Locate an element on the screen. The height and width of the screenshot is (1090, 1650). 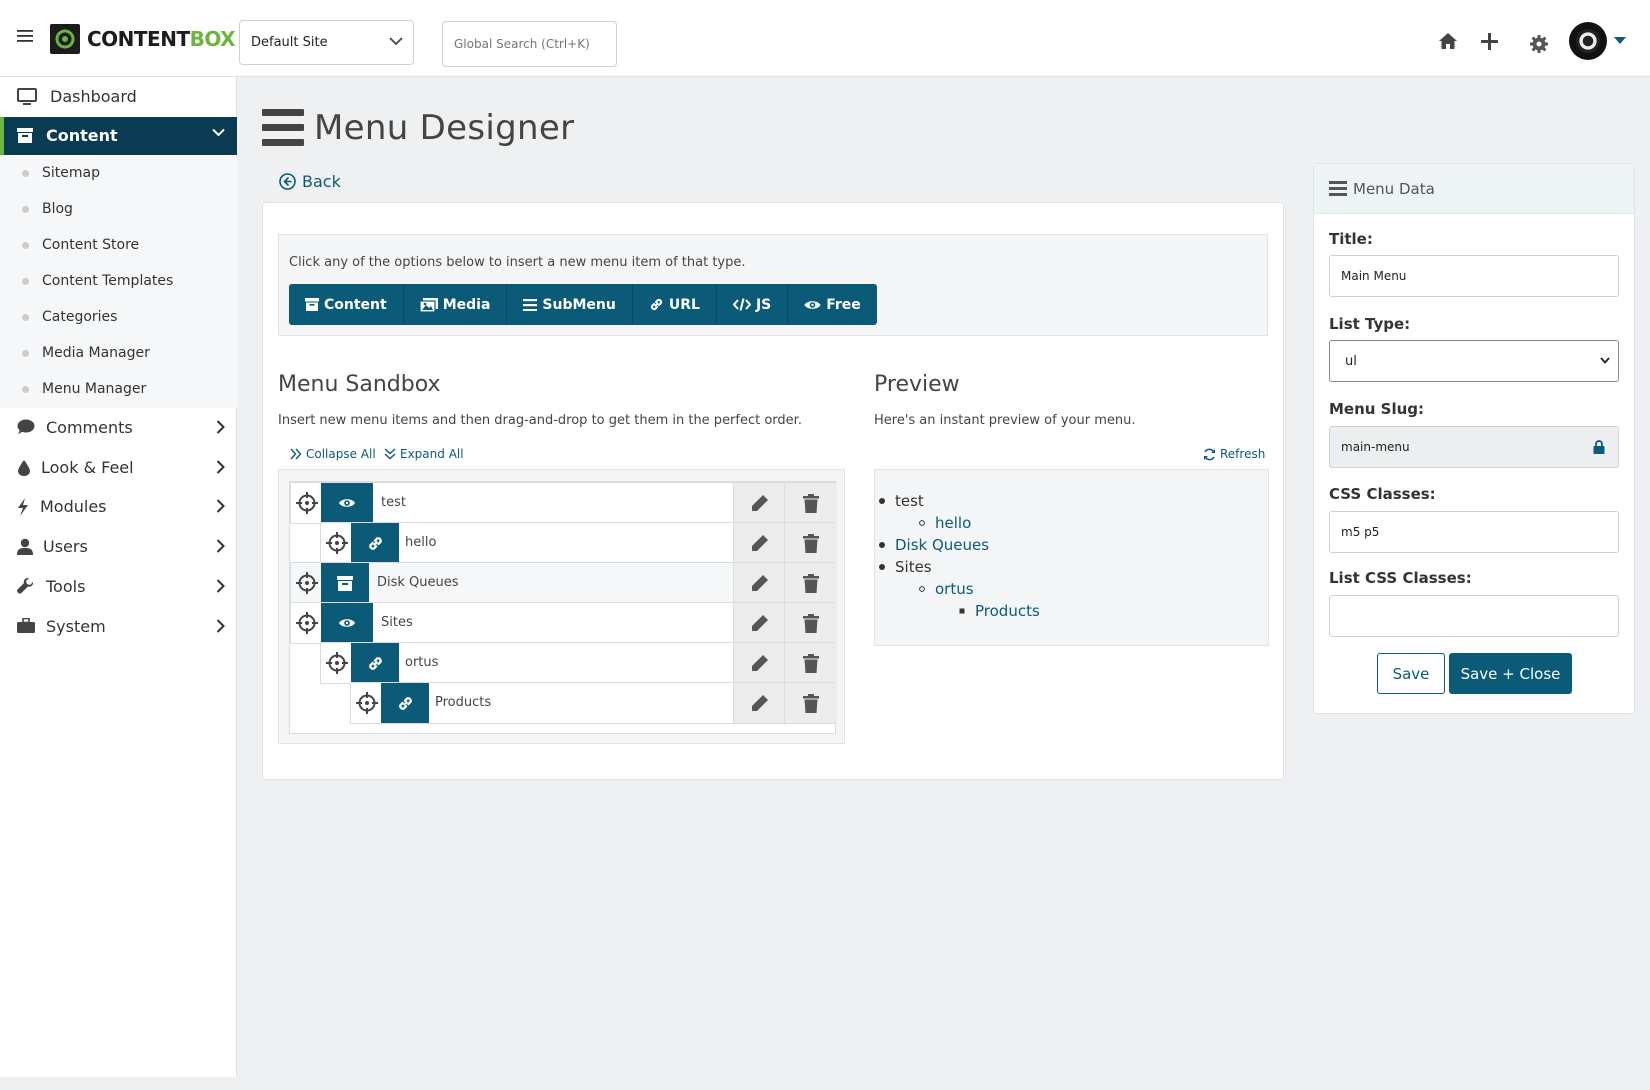
title-label: Title: is located at coordinates (1351, 239).